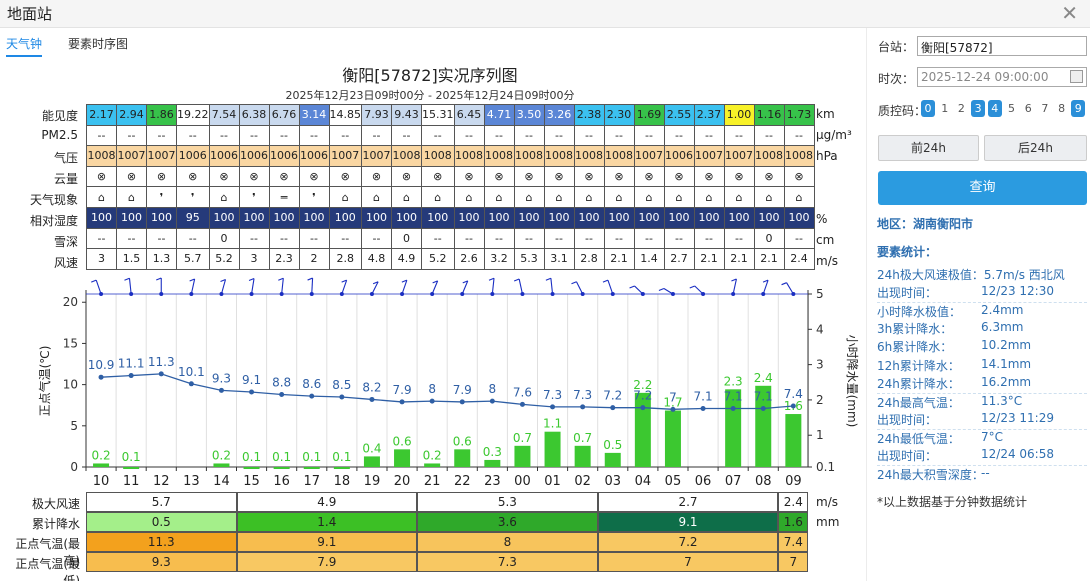  What do you see at coordinates (1002, 46) in the screenshot?
I see `station-input: 衡阳[57872]` at bounding box center [1002, 46].